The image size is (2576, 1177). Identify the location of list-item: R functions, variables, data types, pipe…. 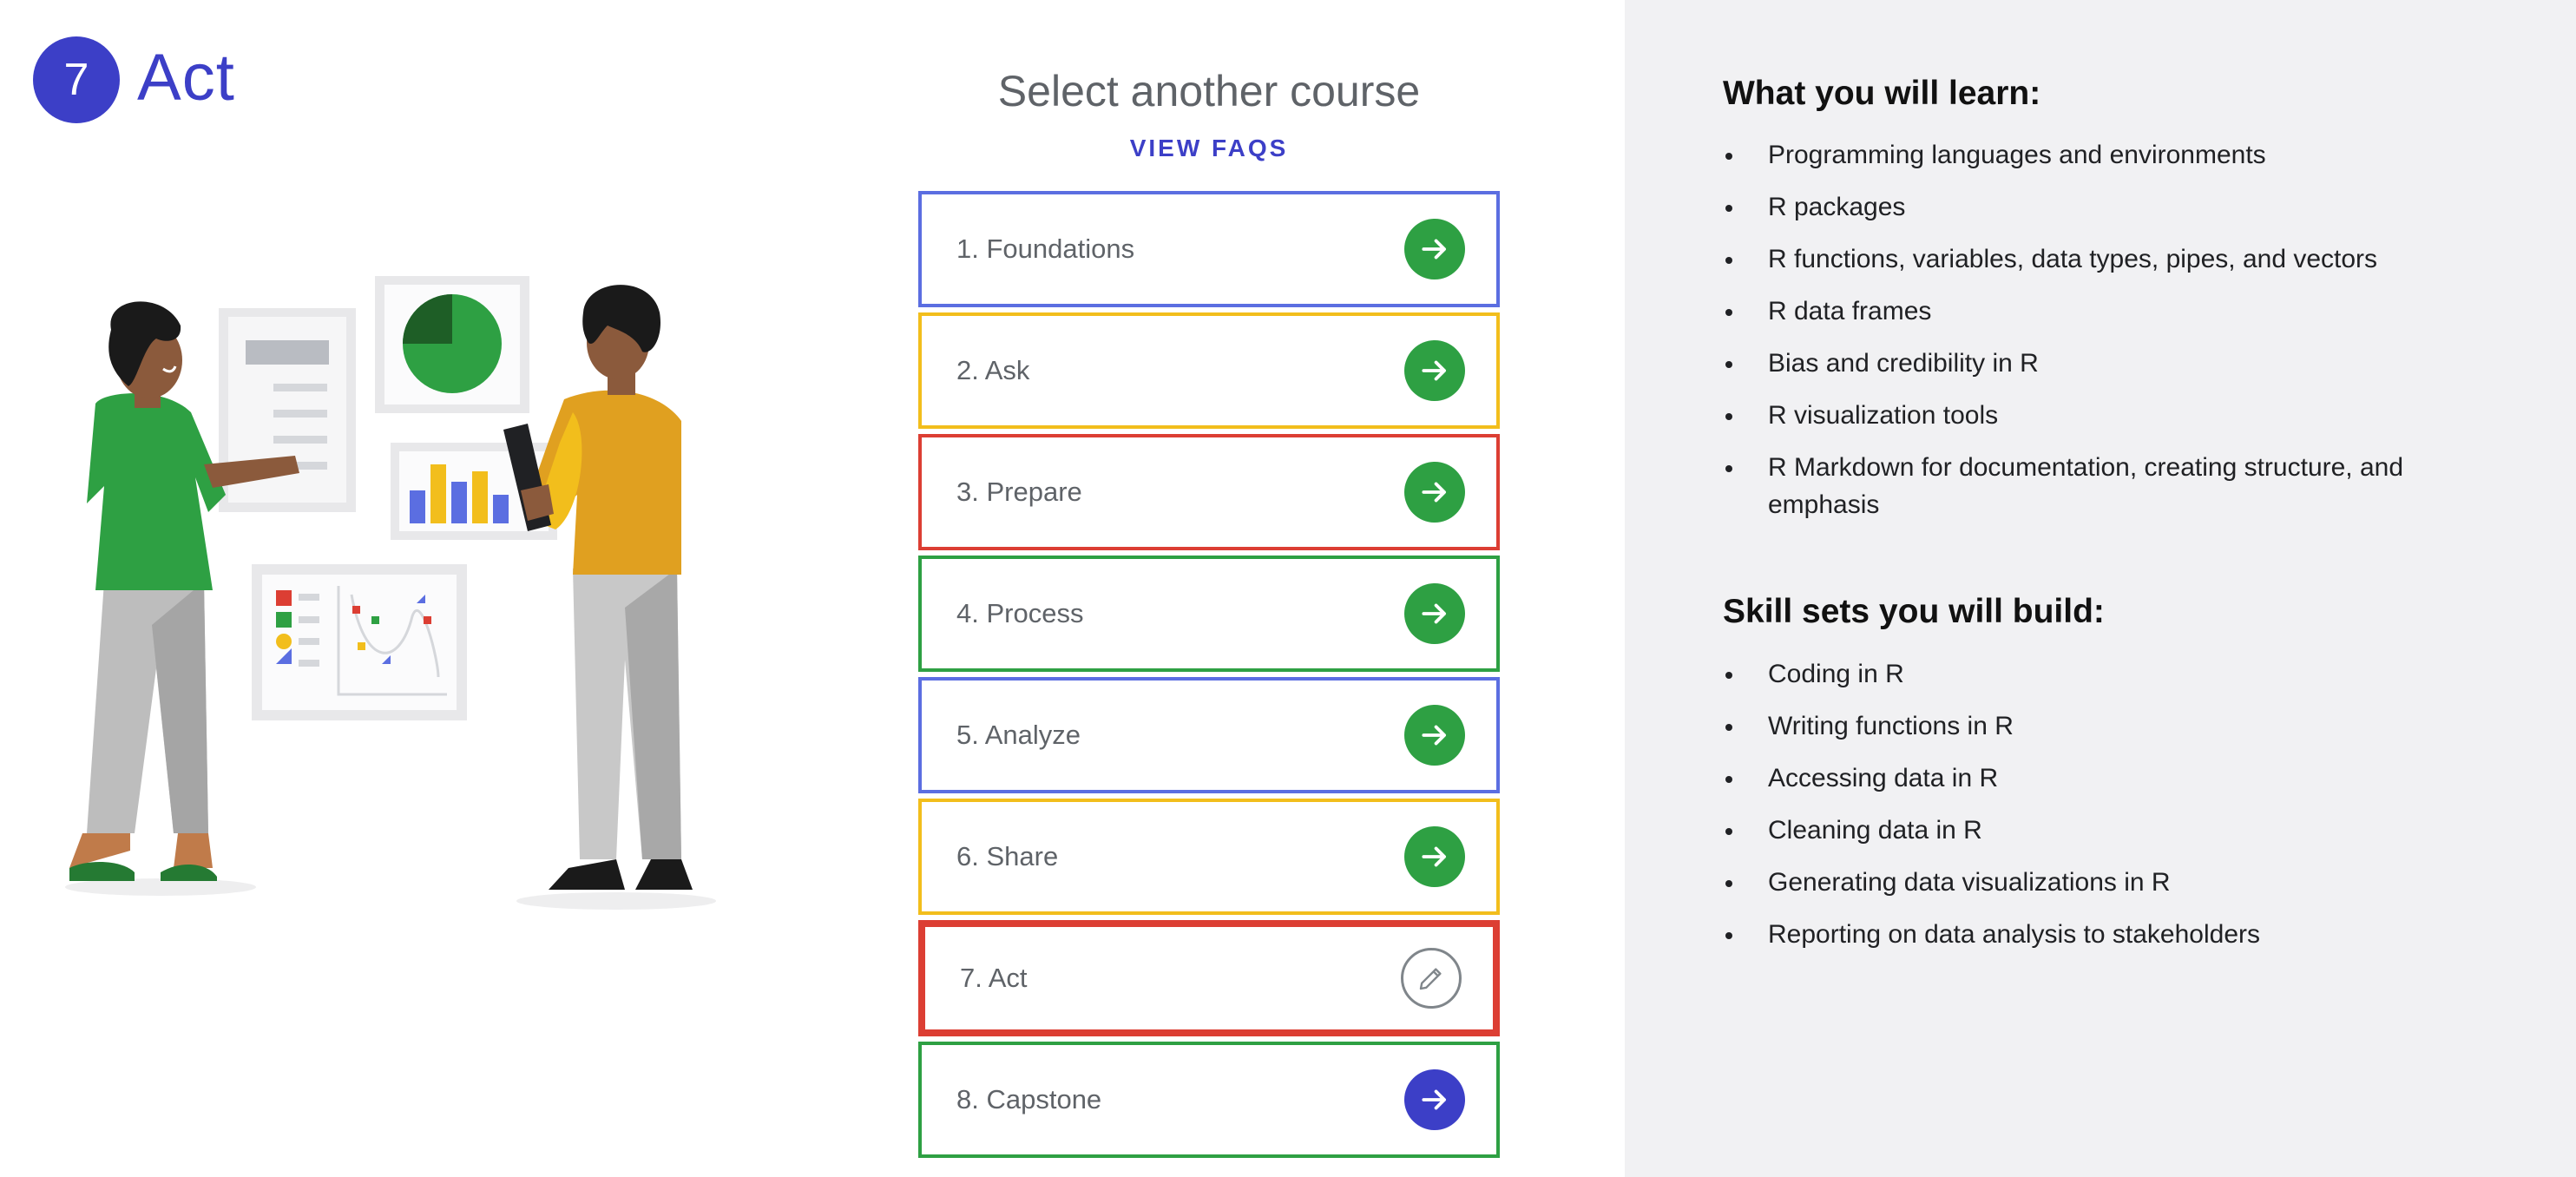
(2113, 259).